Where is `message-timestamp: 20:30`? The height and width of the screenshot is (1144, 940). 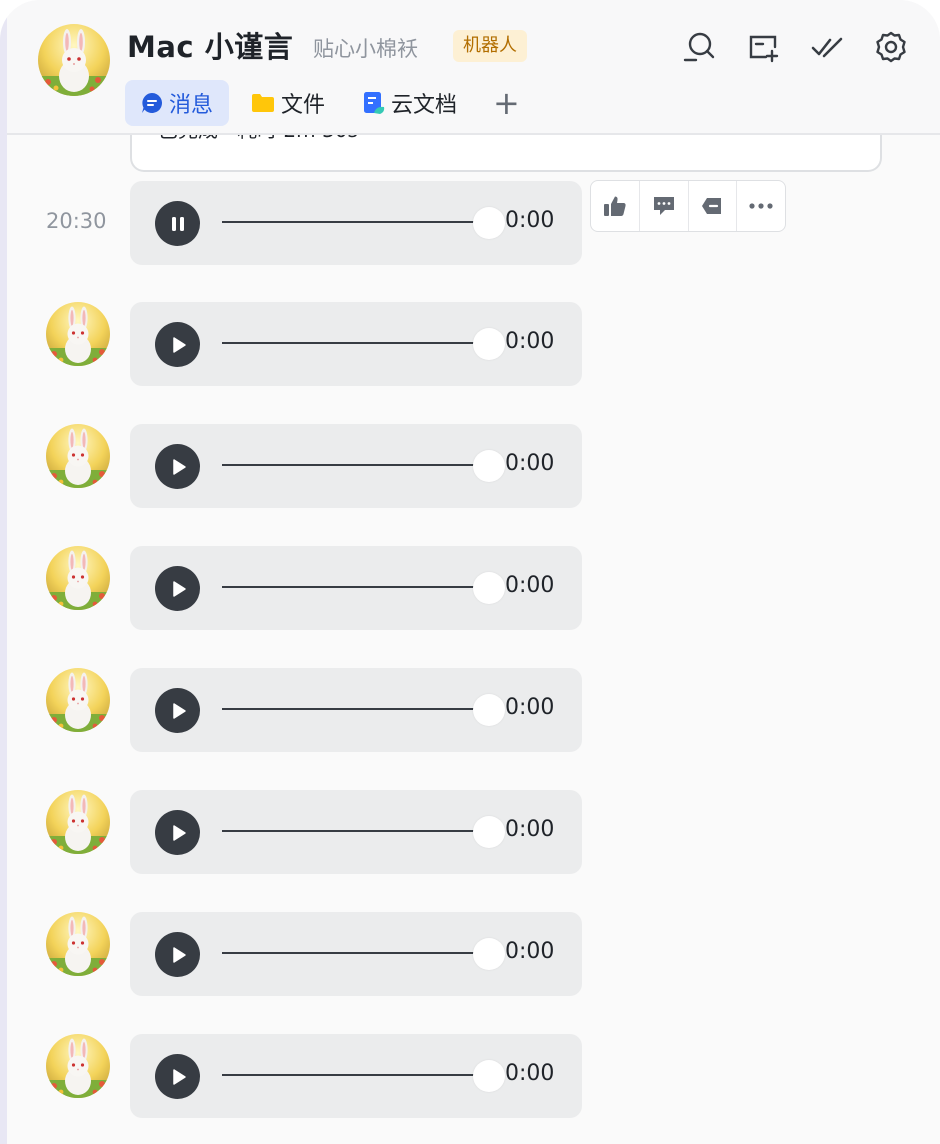 message-timestamp: 20:30 is located at coordinates (76, 221).